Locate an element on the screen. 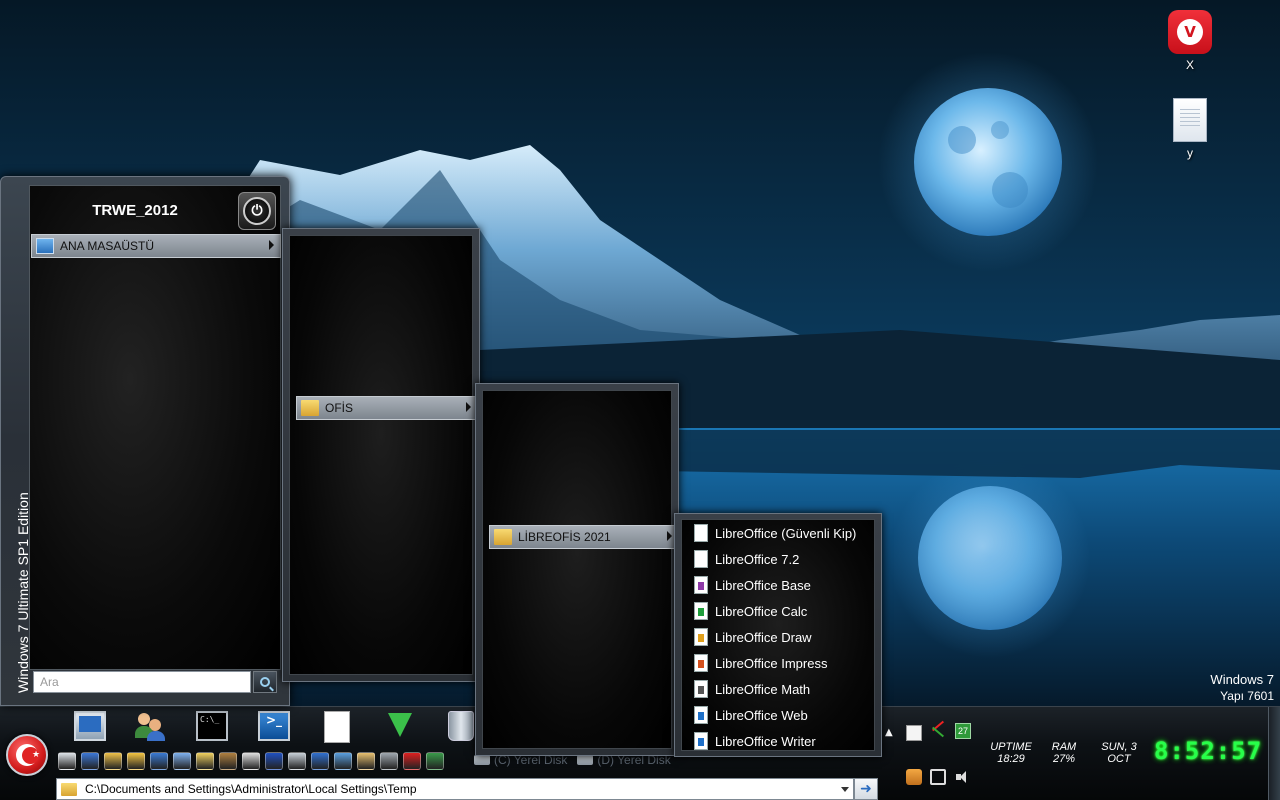  menu-item-label: LibreOffice Impress is located at coordinates (771, 663).